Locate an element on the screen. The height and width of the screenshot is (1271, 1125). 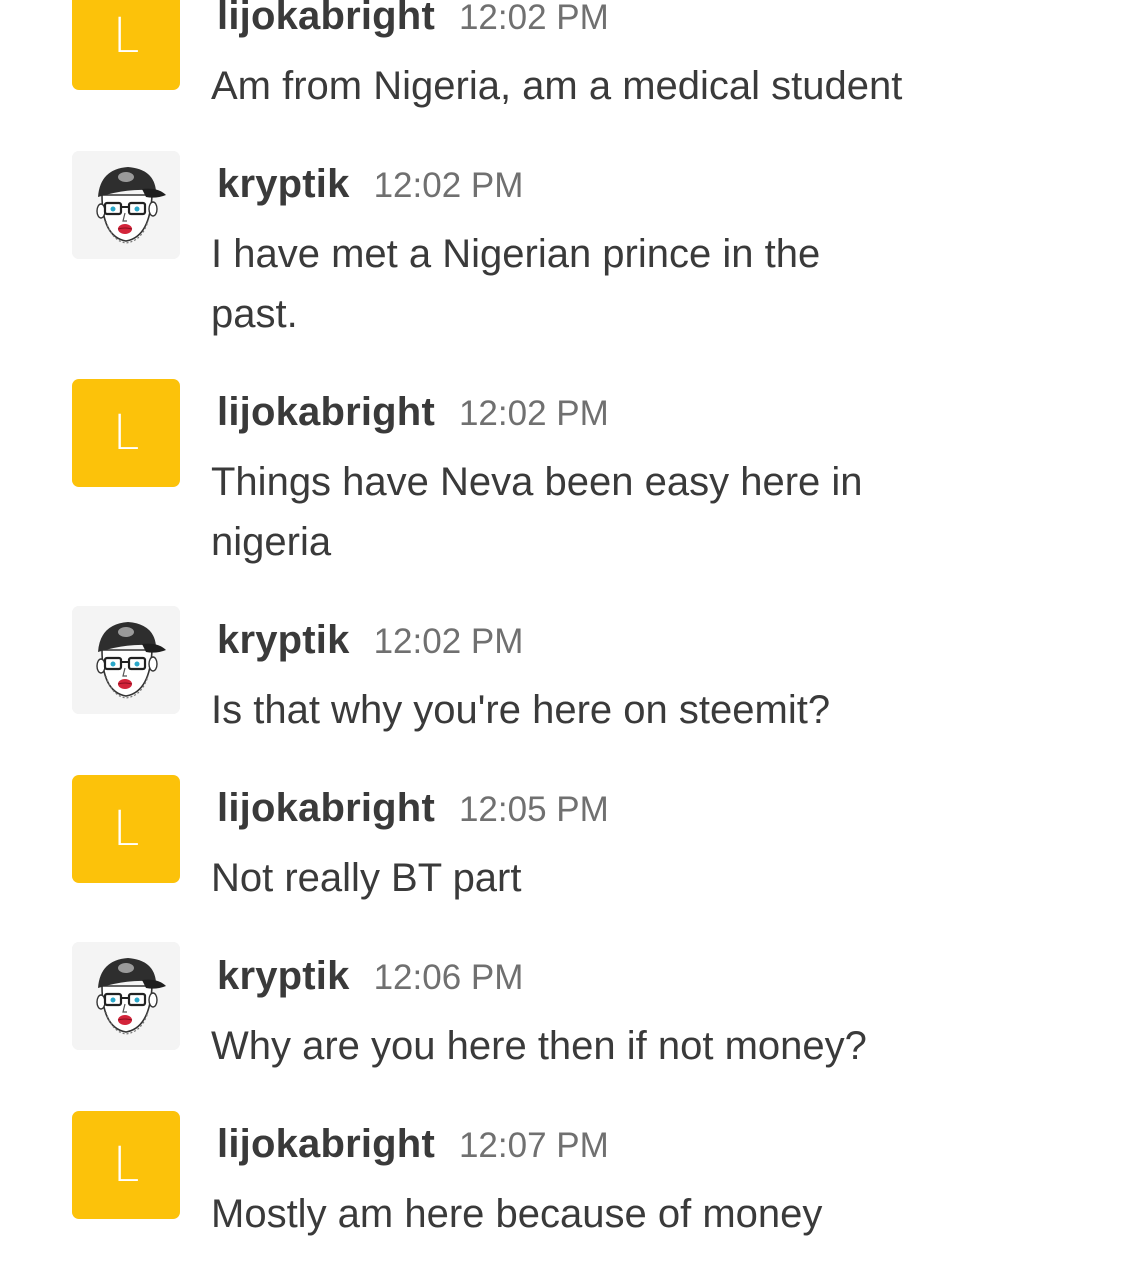
message-text: Mostly am here because of money is located at coordinates (517, 1214).